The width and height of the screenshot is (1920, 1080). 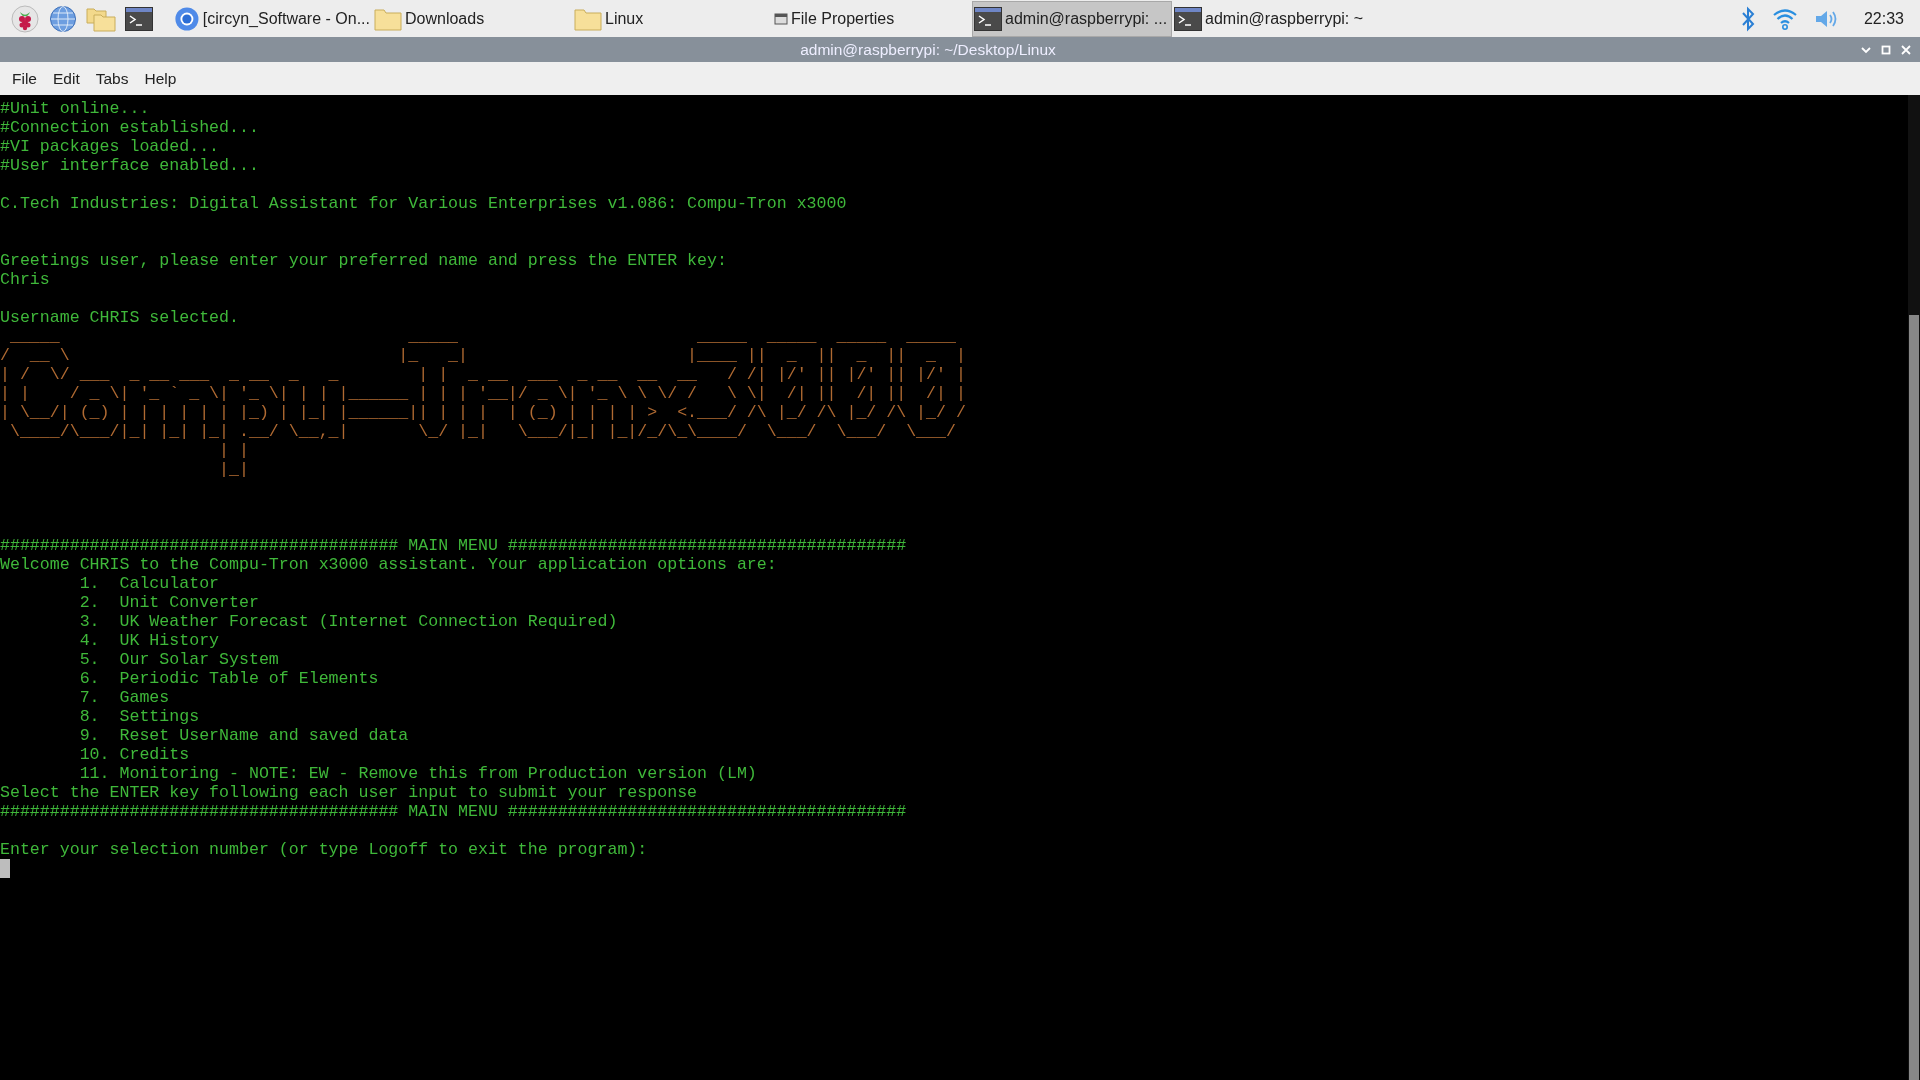 What do you see at coordinates (954, 697) in the screenshot?
I see `menu-option: 7. Games` at bounding box center [954, 697].